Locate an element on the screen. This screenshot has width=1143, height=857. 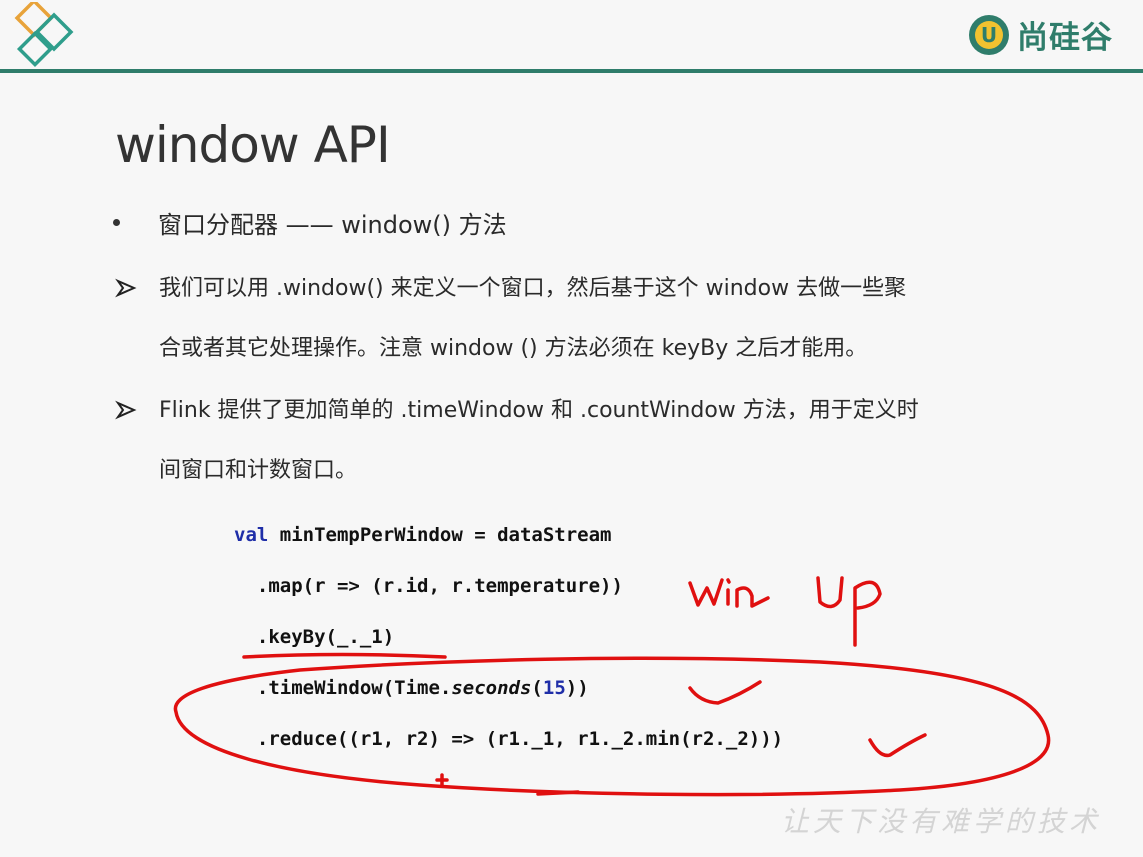
handwriting-up-icon is located at coordinates (849, 611).